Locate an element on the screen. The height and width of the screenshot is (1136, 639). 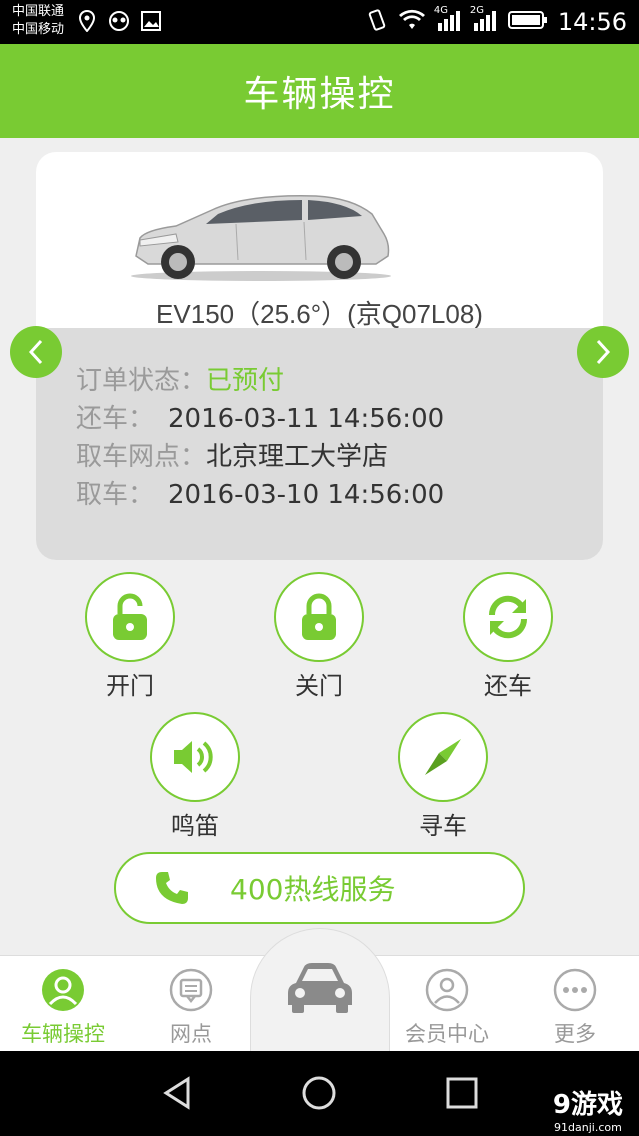
status-bar: 中国联通 中国移动 4G 2G 14:56 is located at coordinates (319, 22).